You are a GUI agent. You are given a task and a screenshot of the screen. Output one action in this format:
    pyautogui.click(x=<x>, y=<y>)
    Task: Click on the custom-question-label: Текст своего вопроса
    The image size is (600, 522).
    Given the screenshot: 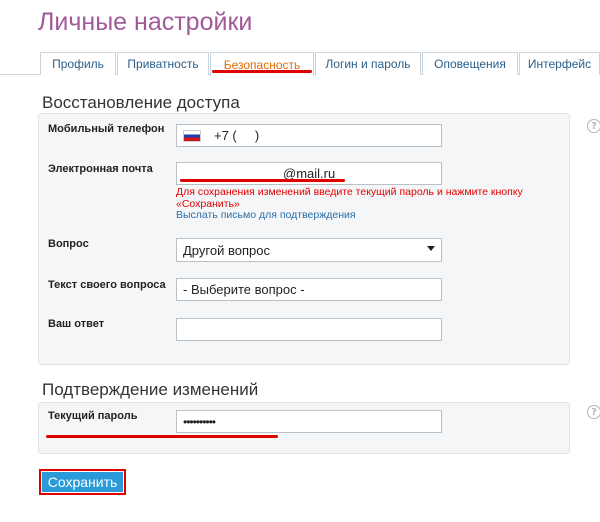 What is the action you would take?
    pyautogui.click(x=107, y=285)
    